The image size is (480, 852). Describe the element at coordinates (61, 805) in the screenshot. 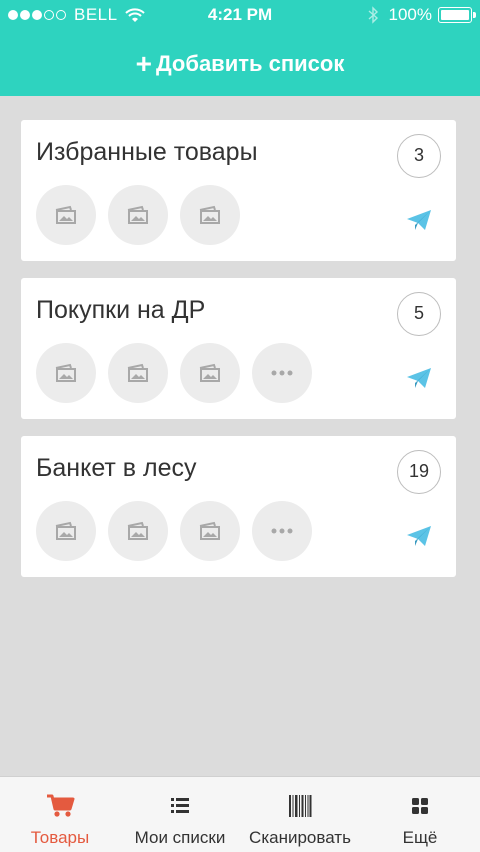

I see `cart-icon` at that location.